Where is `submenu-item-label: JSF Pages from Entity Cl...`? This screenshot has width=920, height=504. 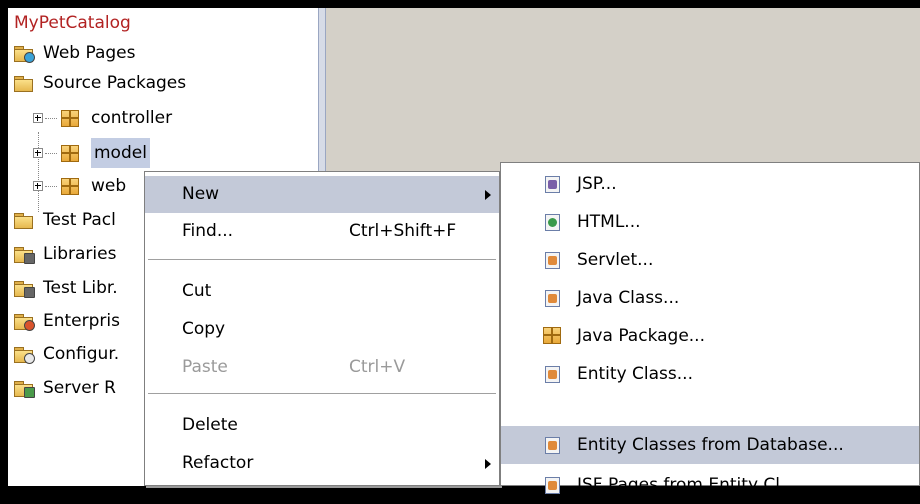
submenu-item-label: JSF Pages from Entity Cl... is located at coordinates (687, 485).